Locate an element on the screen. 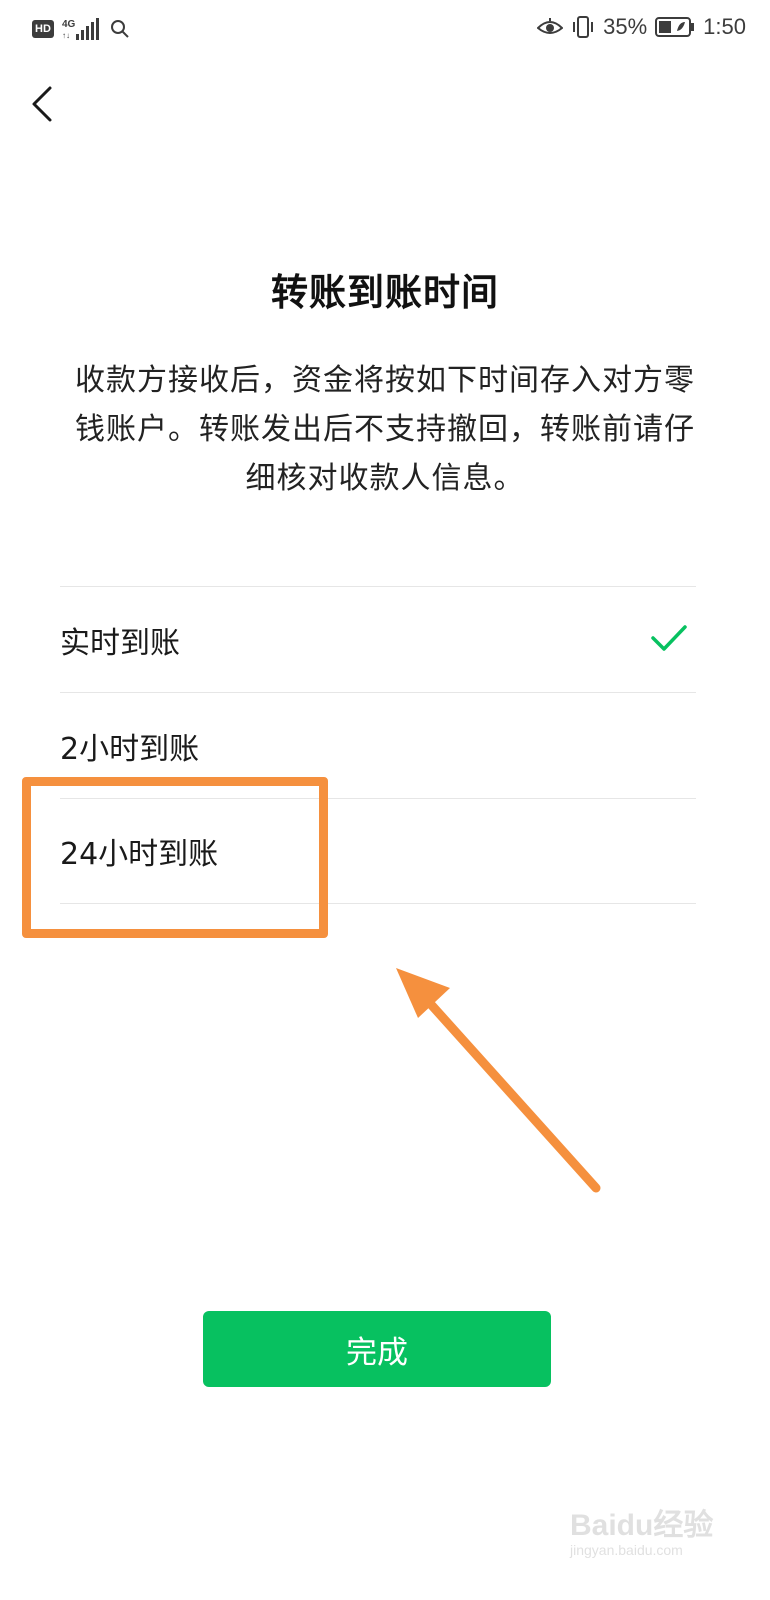 The width and height of the screenshot is (770, 1600). battery-percent: 35% is located at coordinates (625, 26).